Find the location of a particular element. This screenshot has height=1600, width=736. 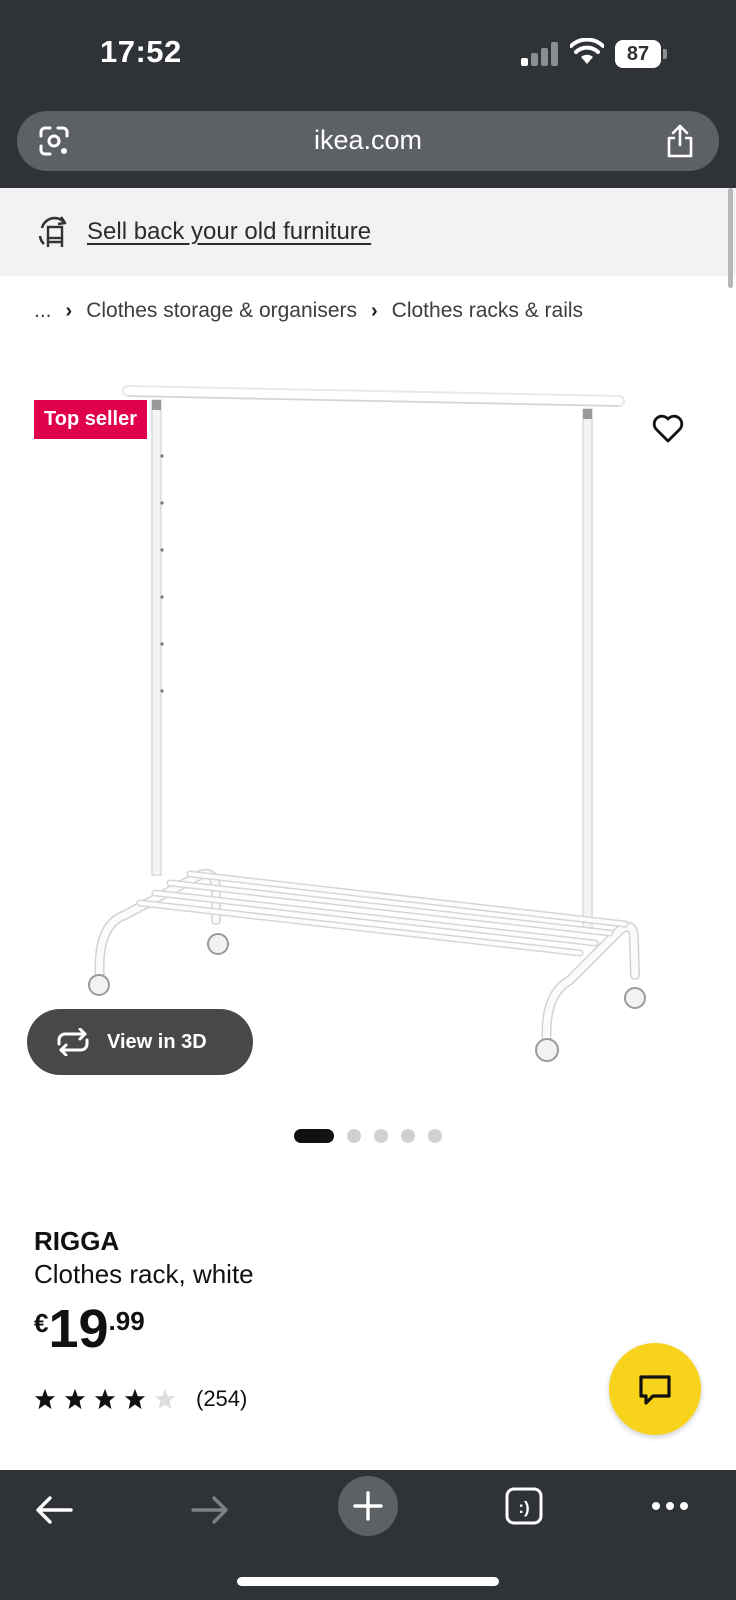

address-bar: ikea.com is located at coordinates (368, 141).